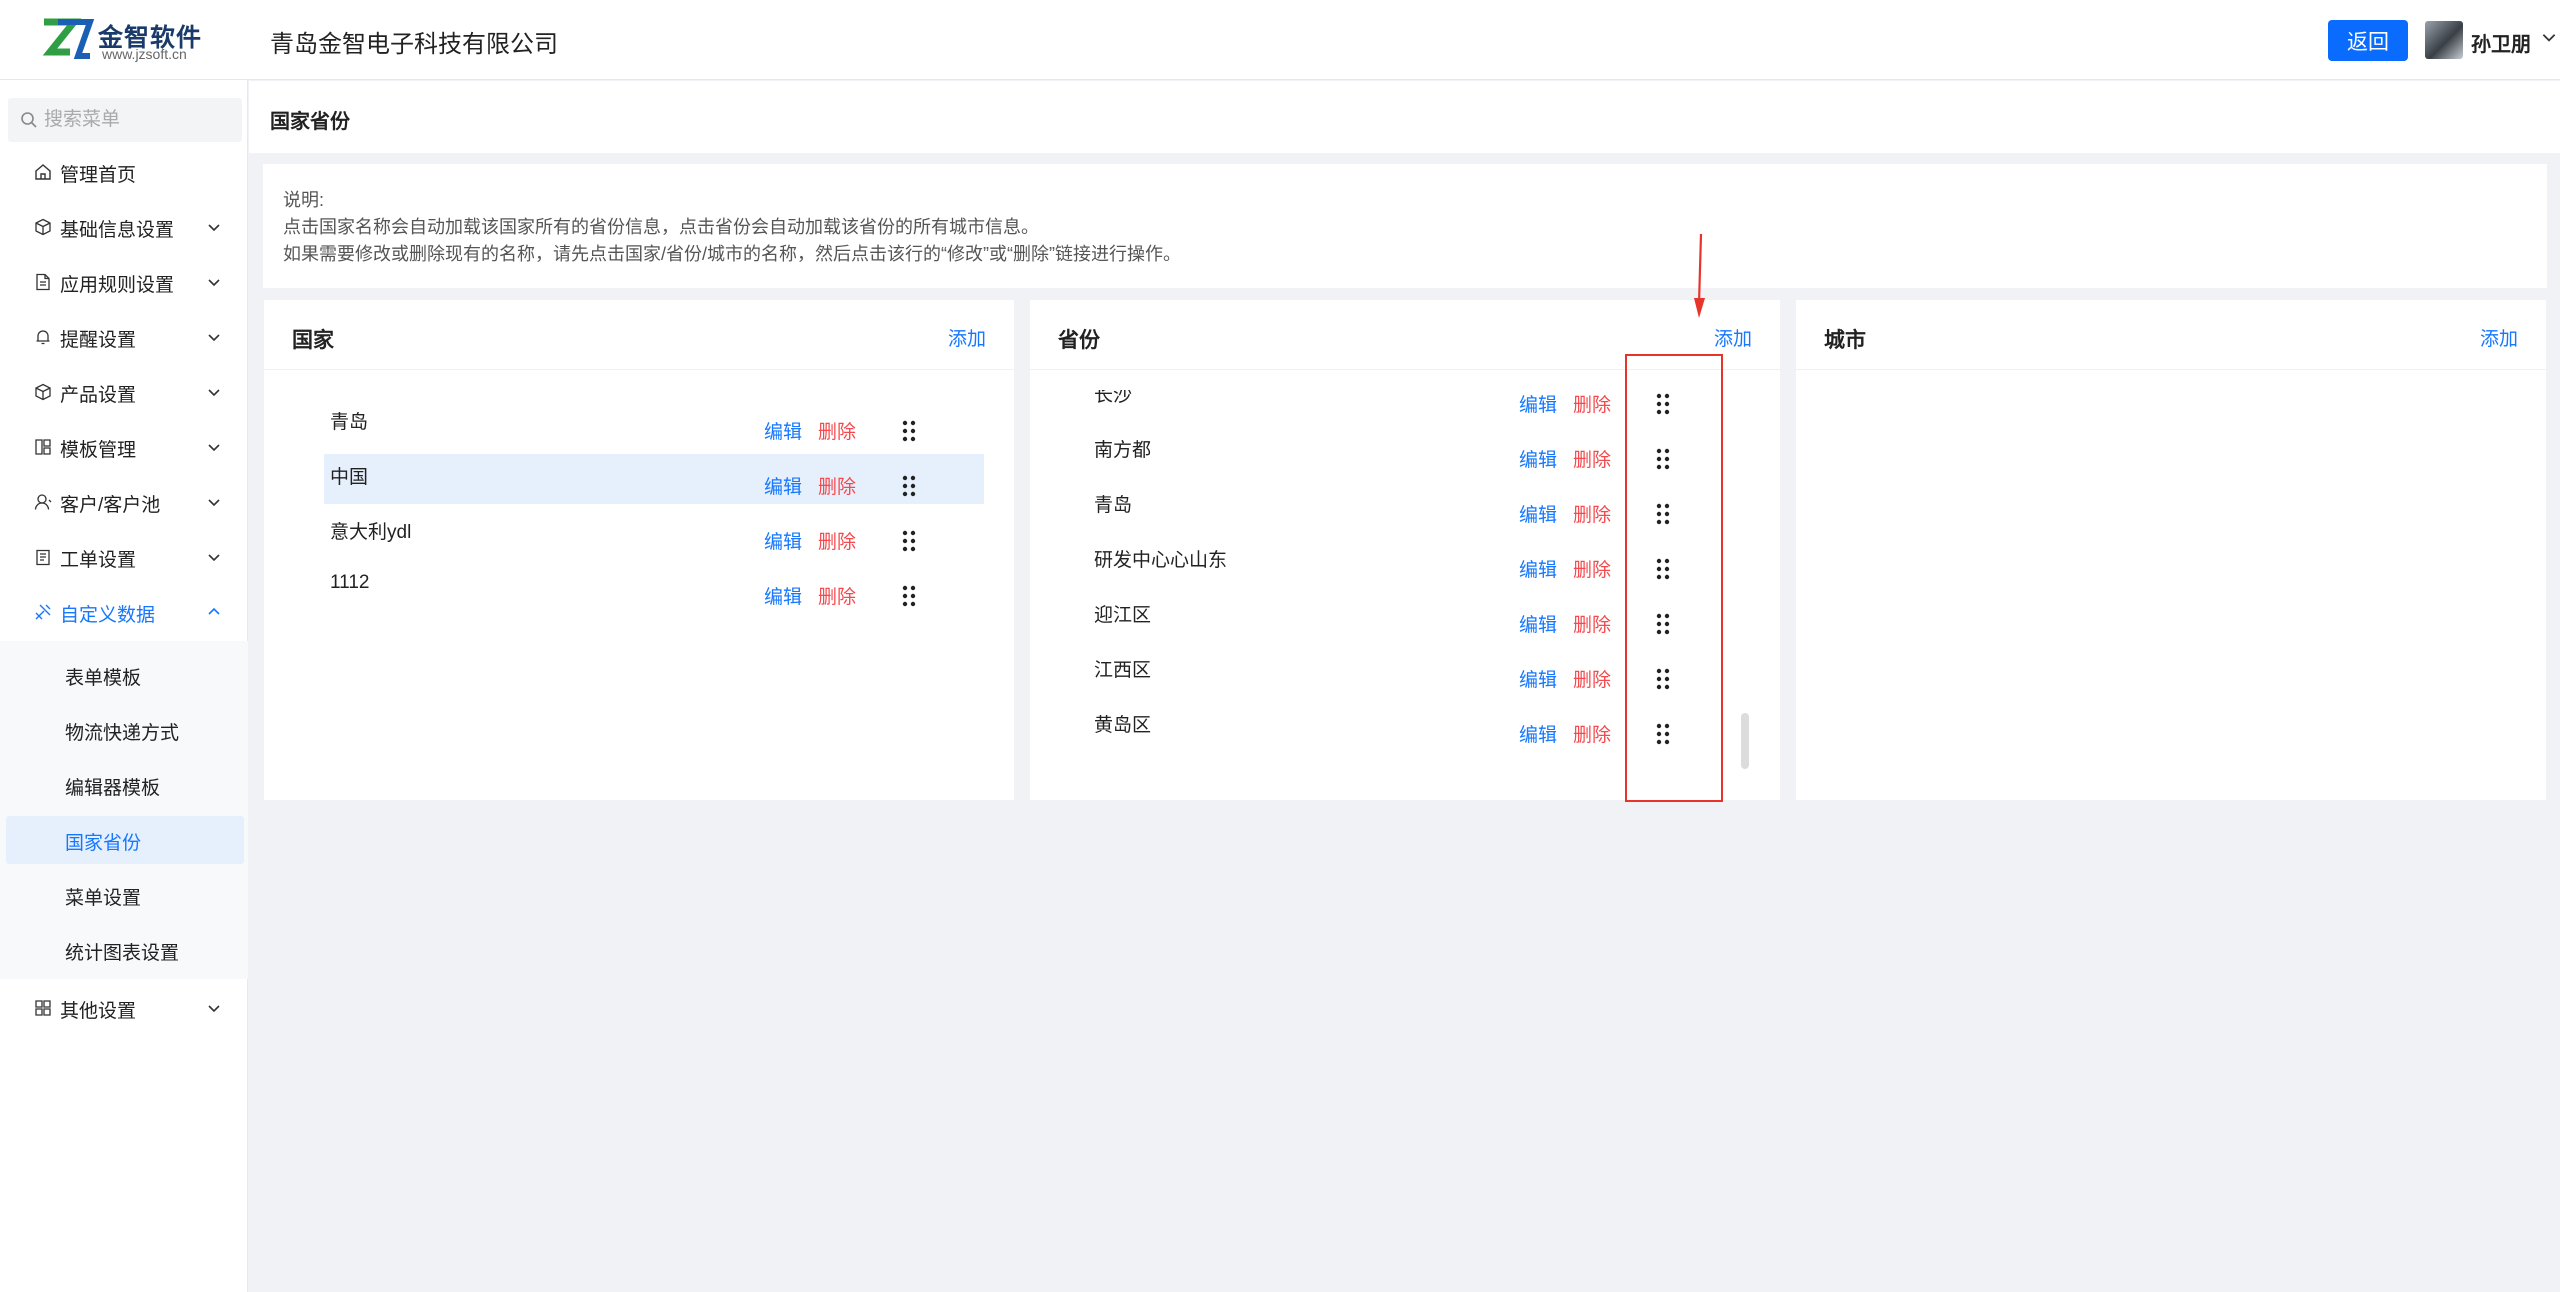 The height and width of the screenshot is (1292, 2560). Describe the element at coordinates (103, 898) in the screenshot. I see `submenu-item-label: 菜单设置` at that location.